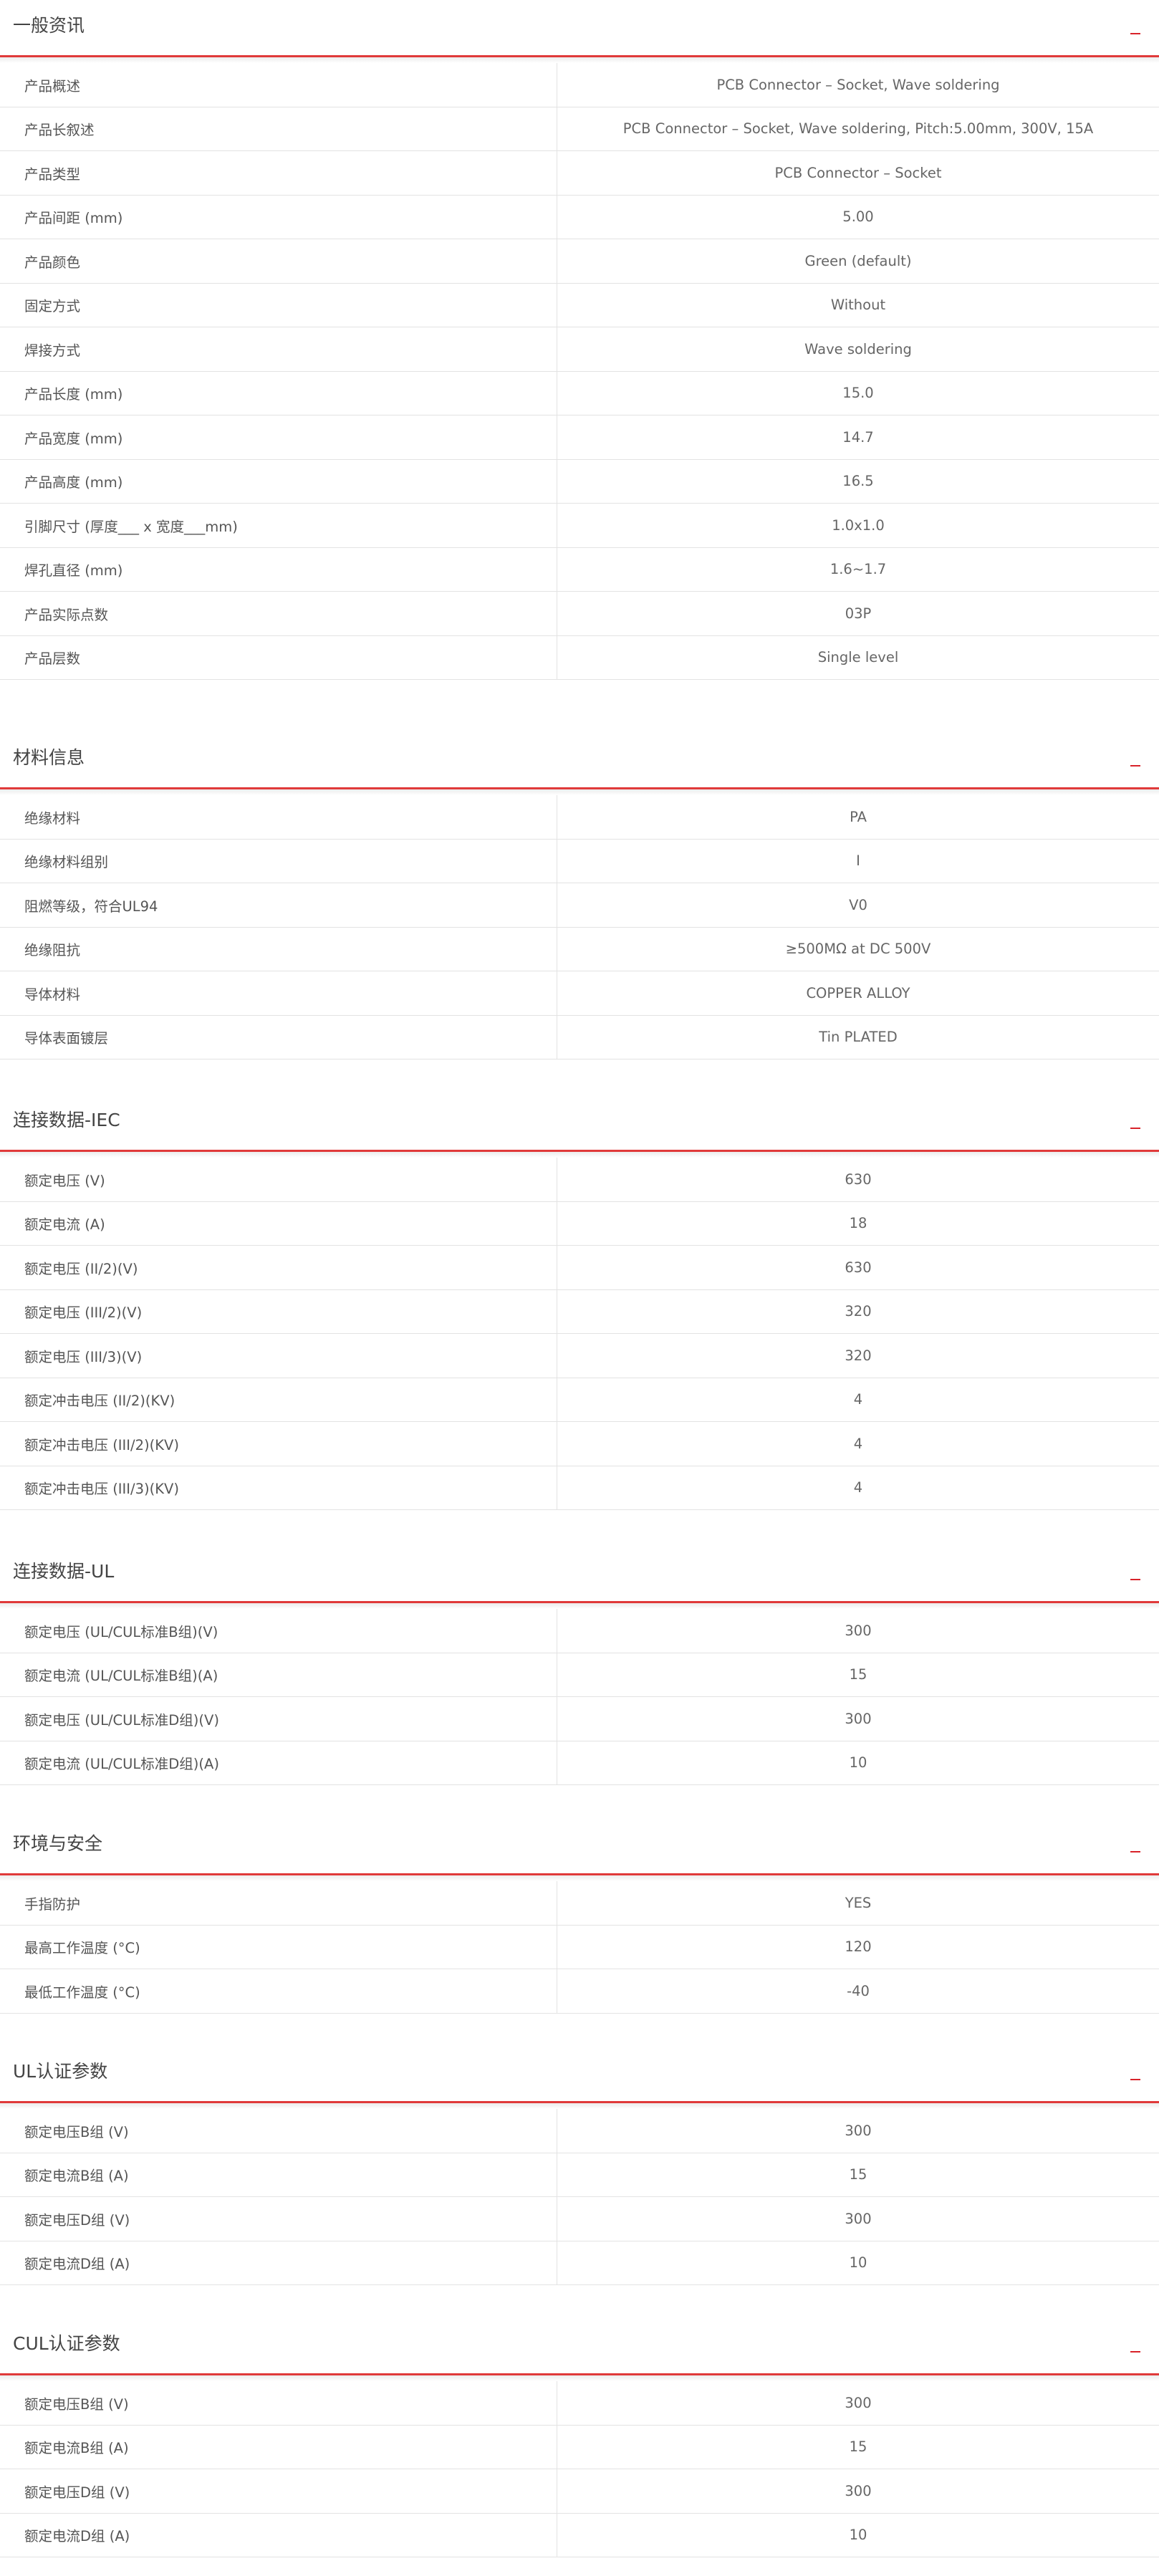 The height and width of the screenshot is (2576, 1159). Describe the element at coordinates (858, 1355) in the screenshot. I see `spec-value: 320` at that location.